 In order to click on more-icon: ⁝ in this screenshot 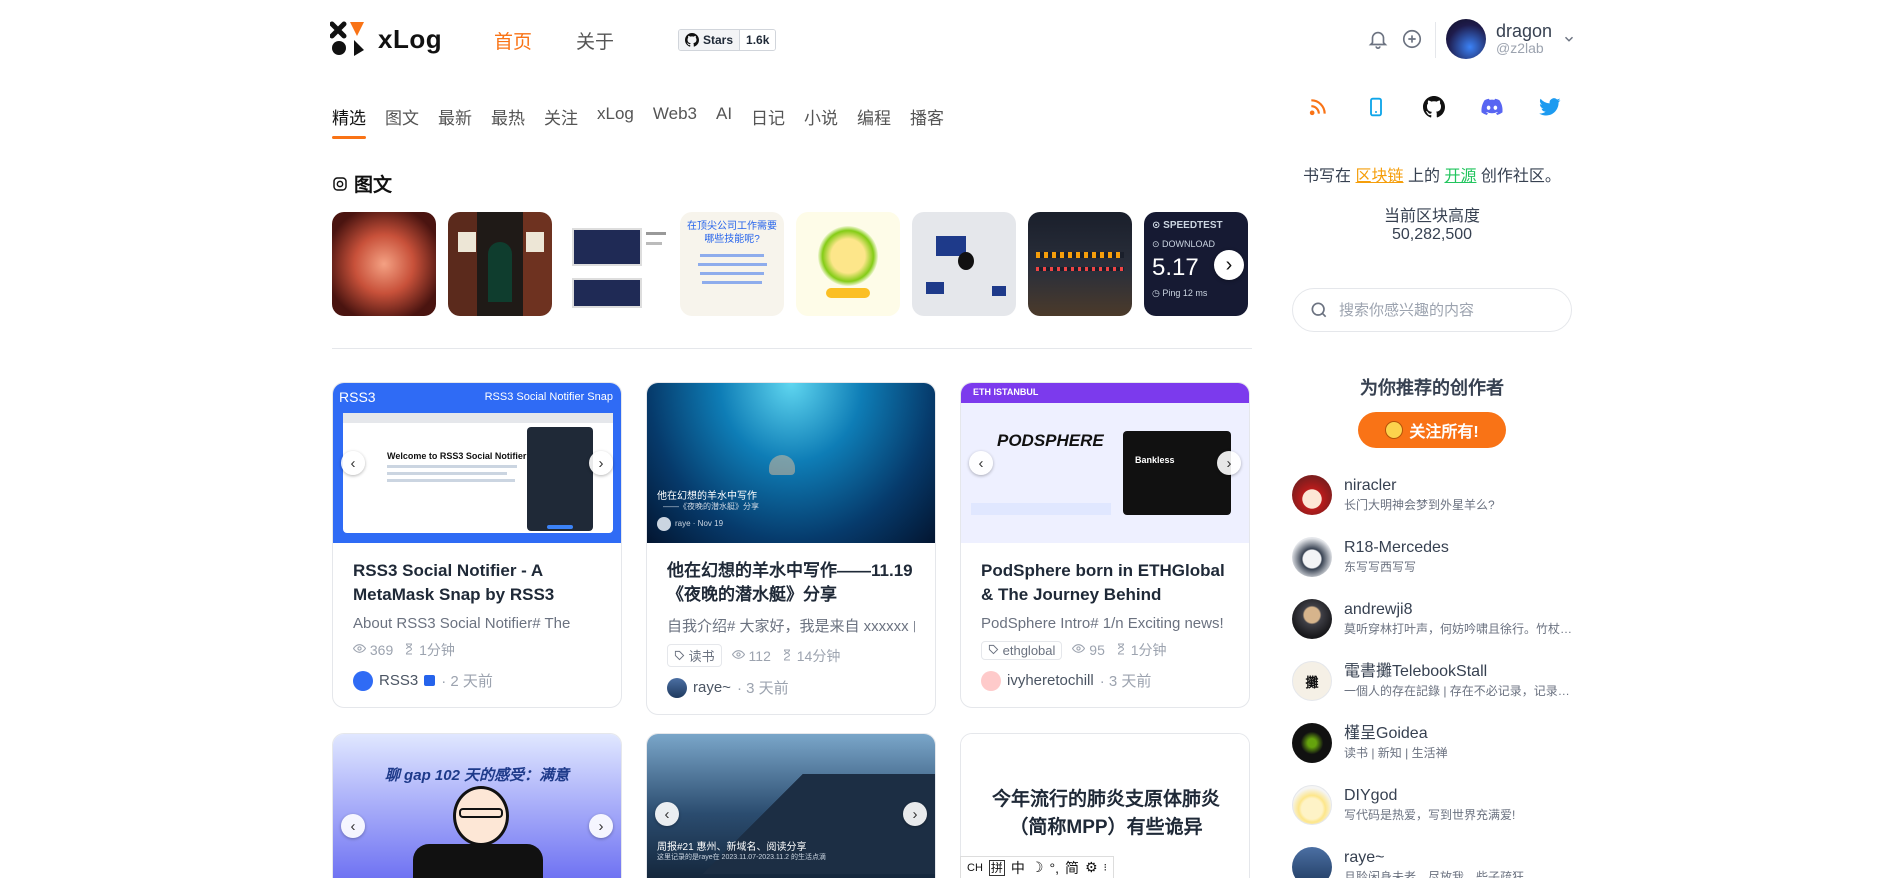, I will do `click(1106, 867)`.